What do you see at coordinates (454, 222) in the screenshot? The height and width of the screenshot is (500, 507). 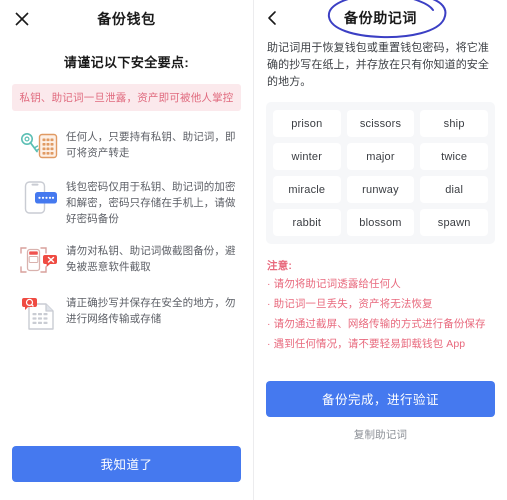 I see `mnemonic-word: spawn` at bounding box center [454, 222].